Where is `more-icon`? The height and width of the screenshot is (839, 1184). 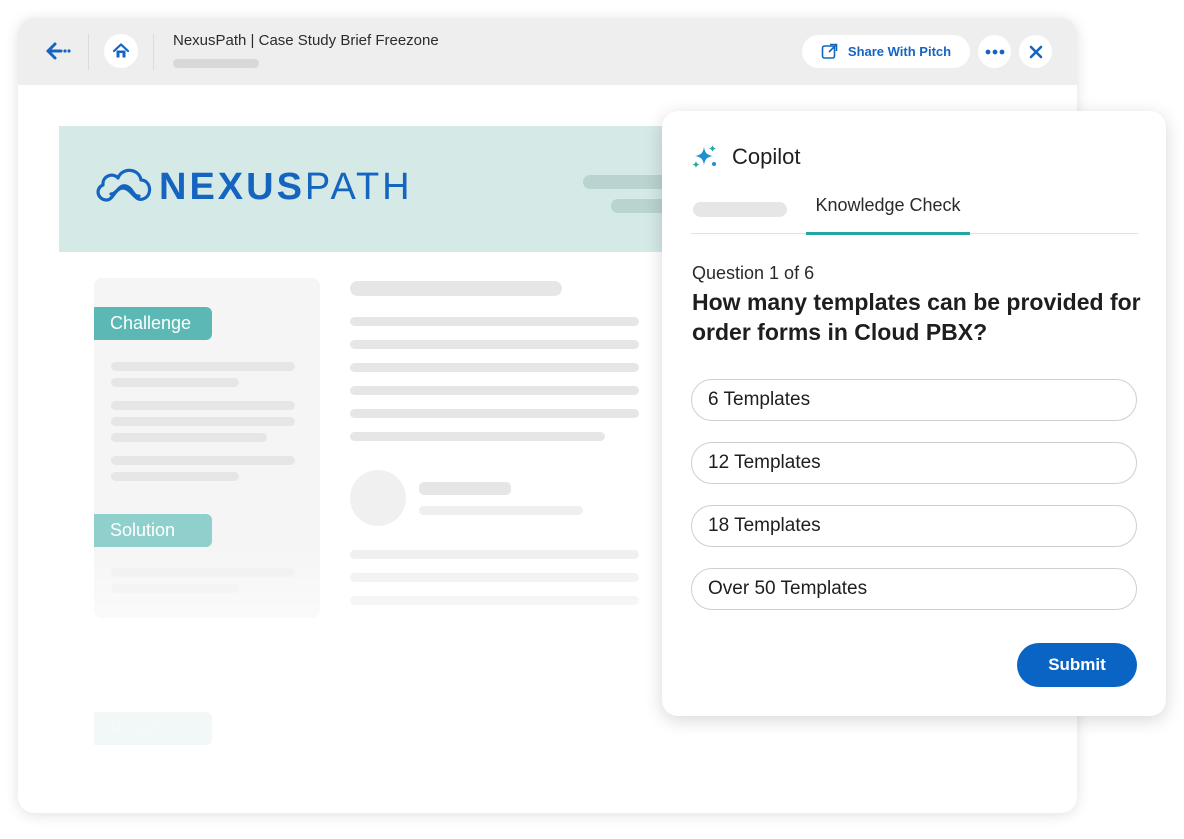
more-icon is located at coordinates (994, 51).